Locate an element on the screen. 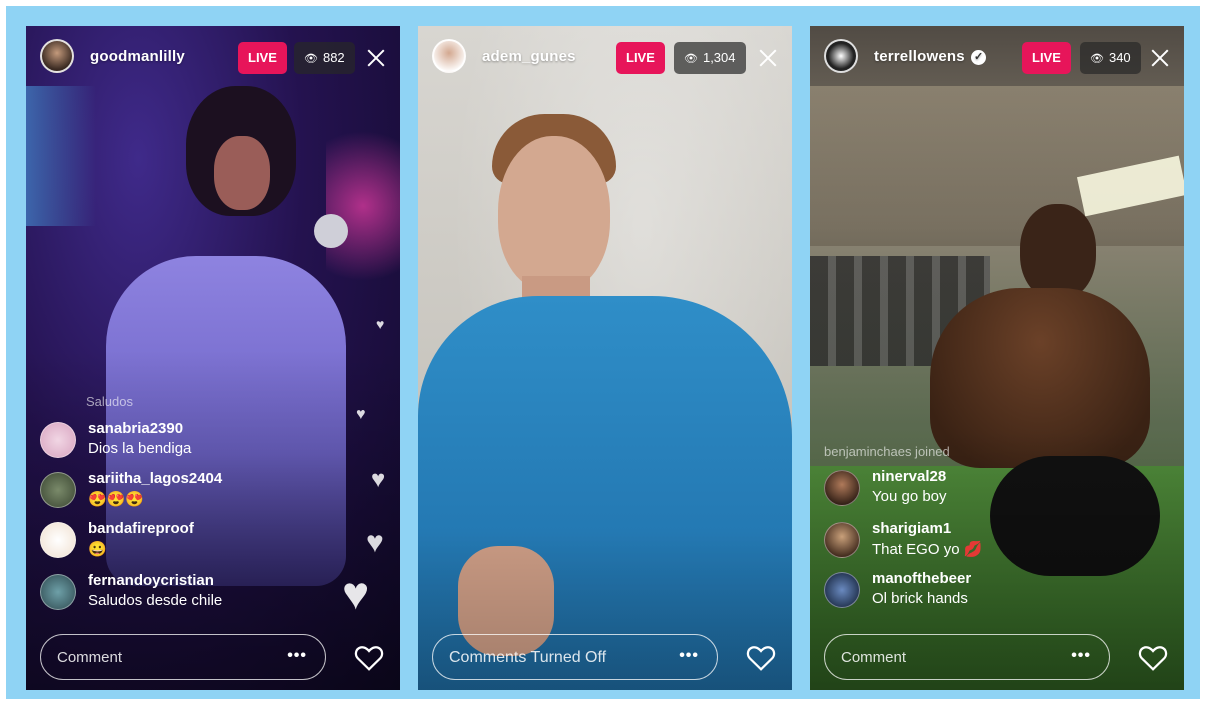 This screenshot has width=1205, height=705. verified-badge-icon: ✓ is located at coordinates (979, 57).